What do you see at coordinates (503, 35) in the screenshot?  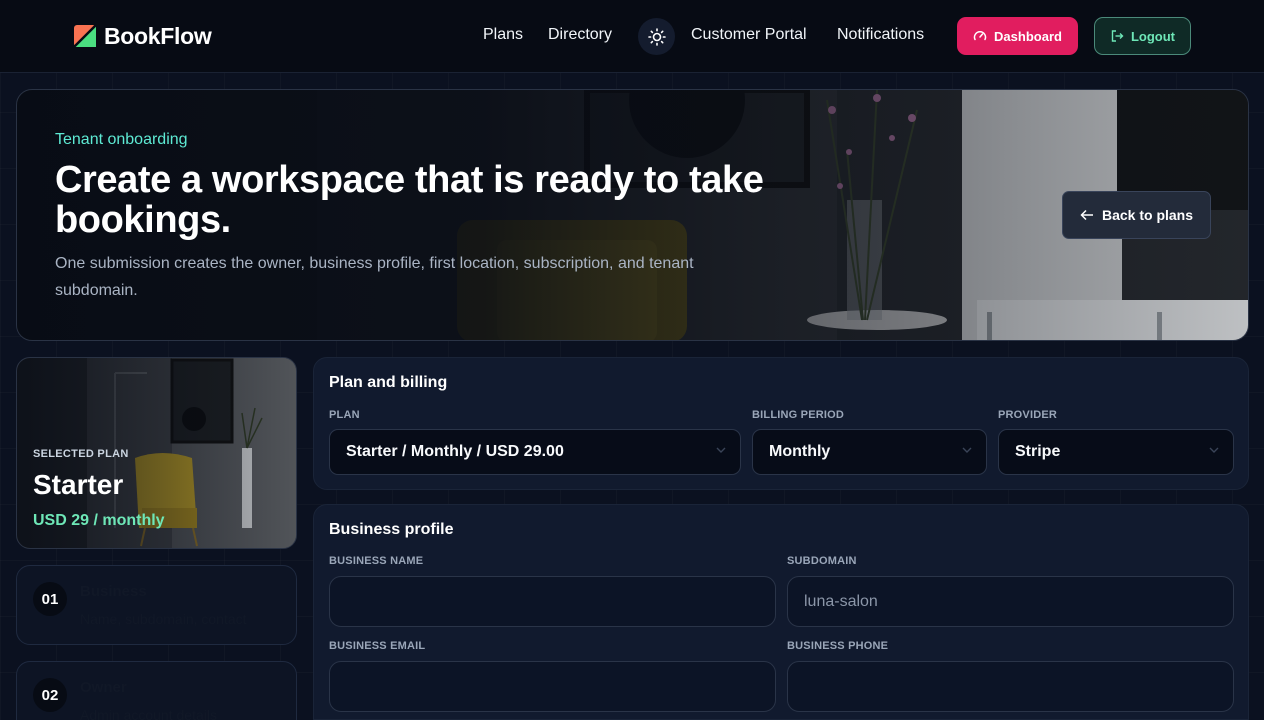 I see `nav-link-plans: Plans` at bounding box center [503, 35].